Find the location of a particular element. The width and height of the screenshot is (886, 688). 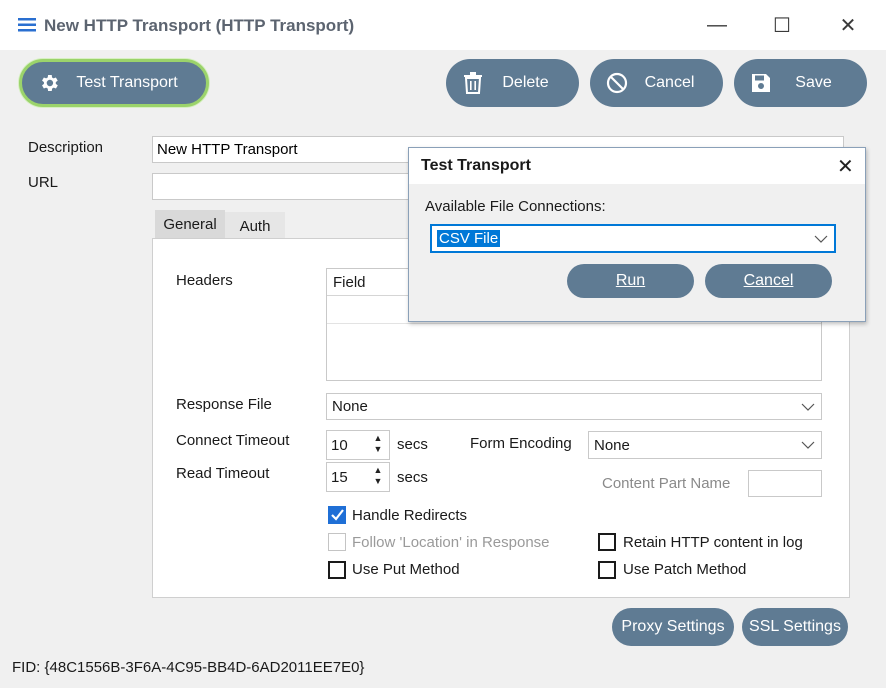

checkmark-icon is located at coordinates (337, 515).